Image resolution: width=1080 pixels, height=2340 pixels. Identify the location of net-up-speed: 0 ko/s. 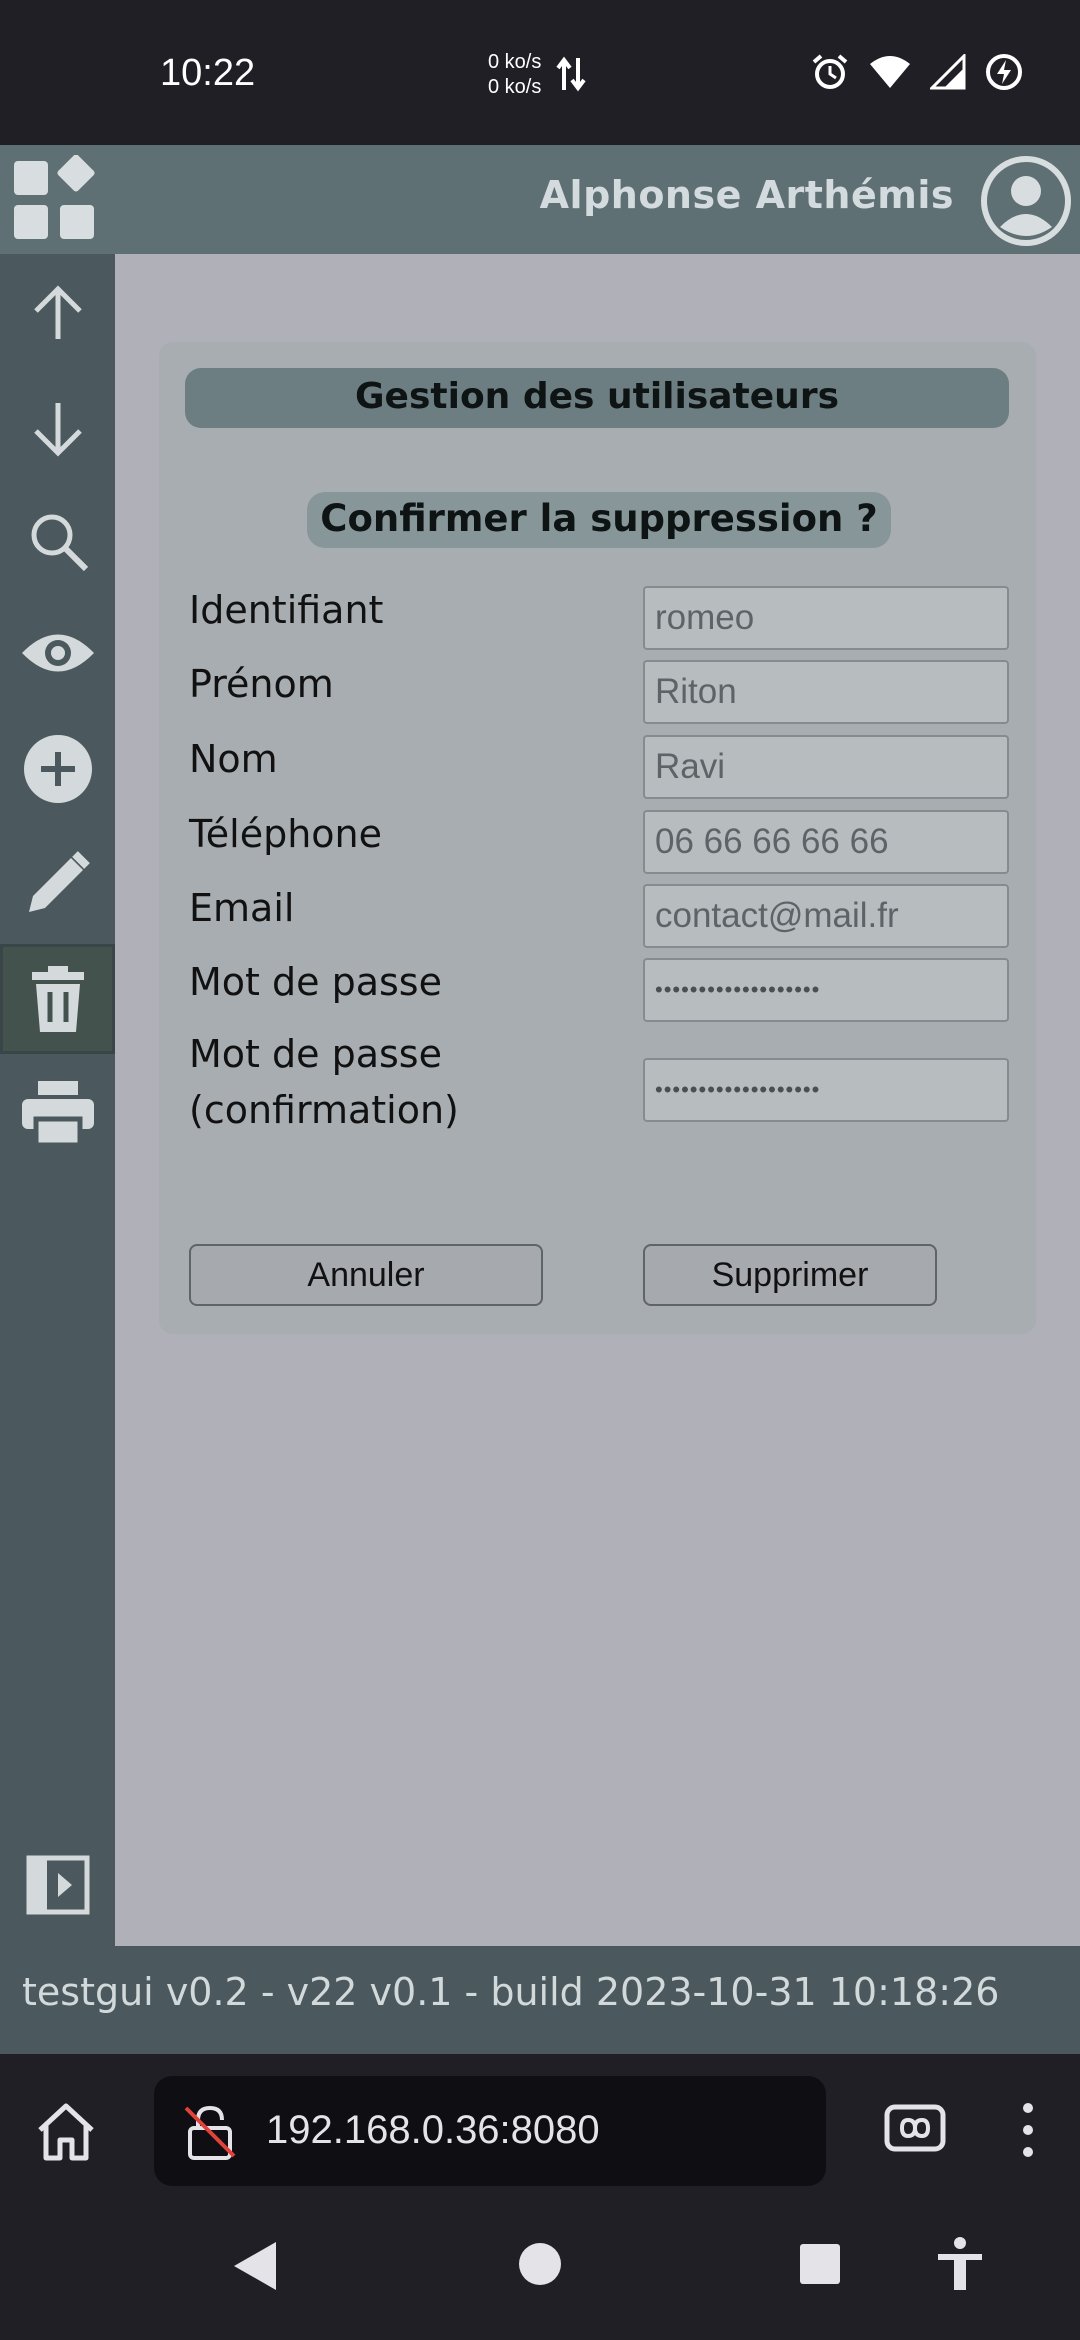
(515, 62).